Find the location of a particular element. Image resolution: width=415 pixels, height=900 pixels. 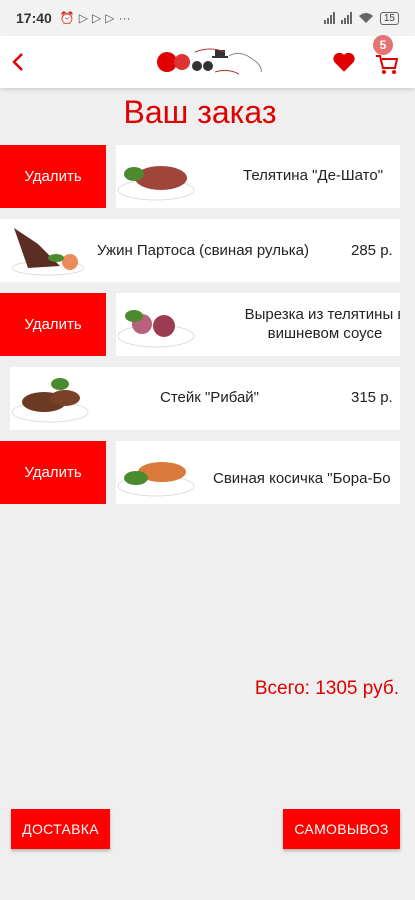

alarm-icon: ⏰ is located at coordinates (67, 18).